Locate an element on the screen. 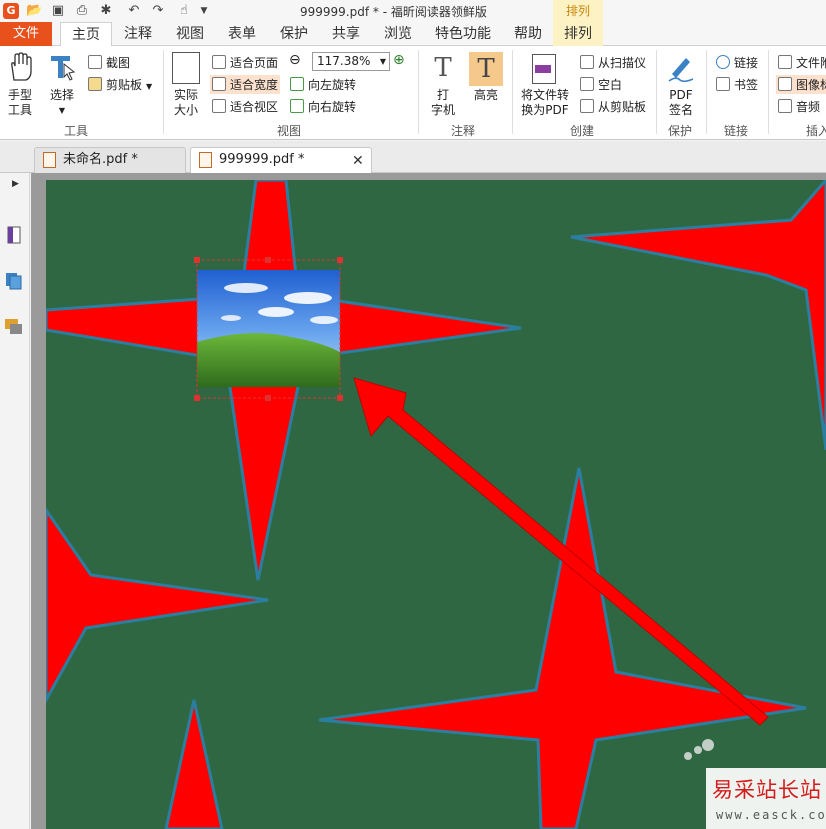  clipboard-button: 剪贴板 ▼ is located at coordinates (120, 84).